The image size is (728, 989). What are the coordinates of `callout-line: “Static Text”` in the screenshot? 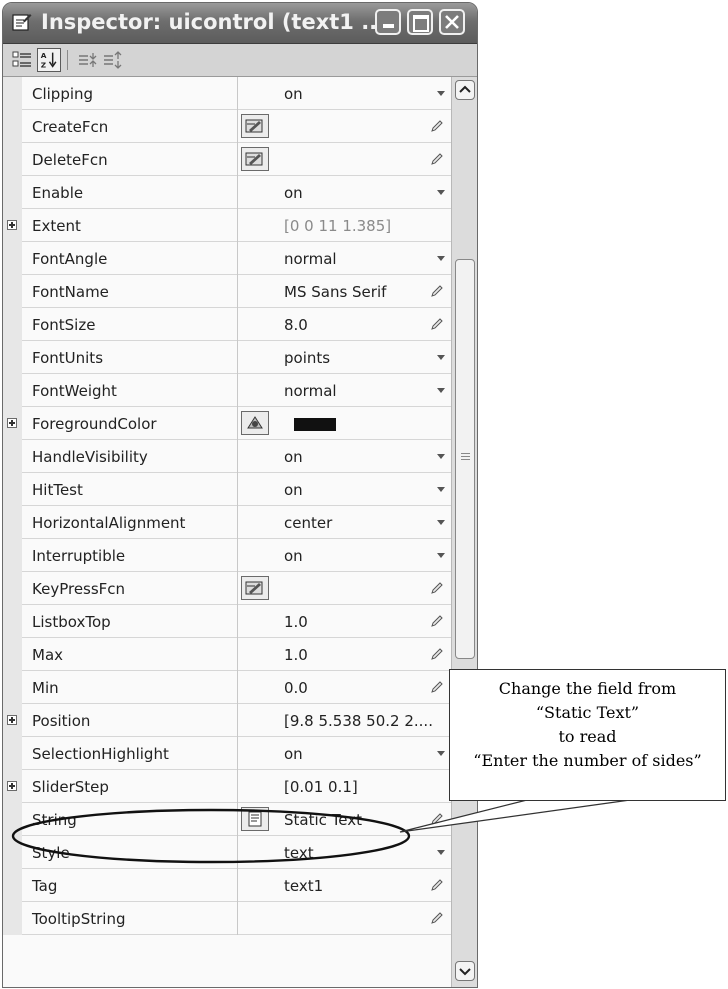 It's located at (587, 712).